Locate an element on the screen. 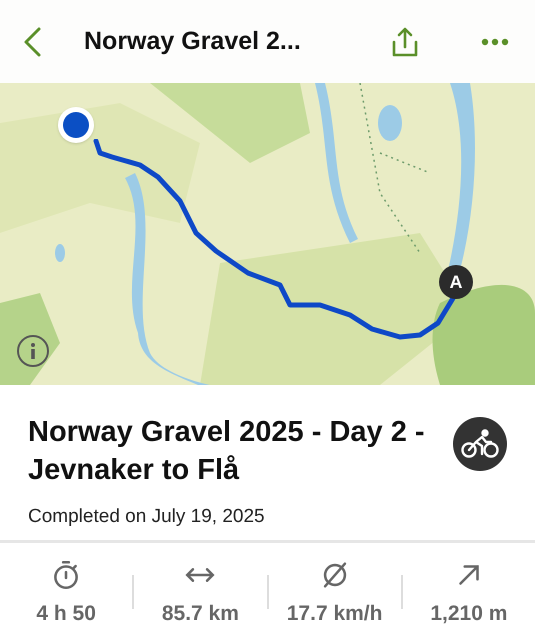  cyclist-icon is located at coordinates (480, 444).